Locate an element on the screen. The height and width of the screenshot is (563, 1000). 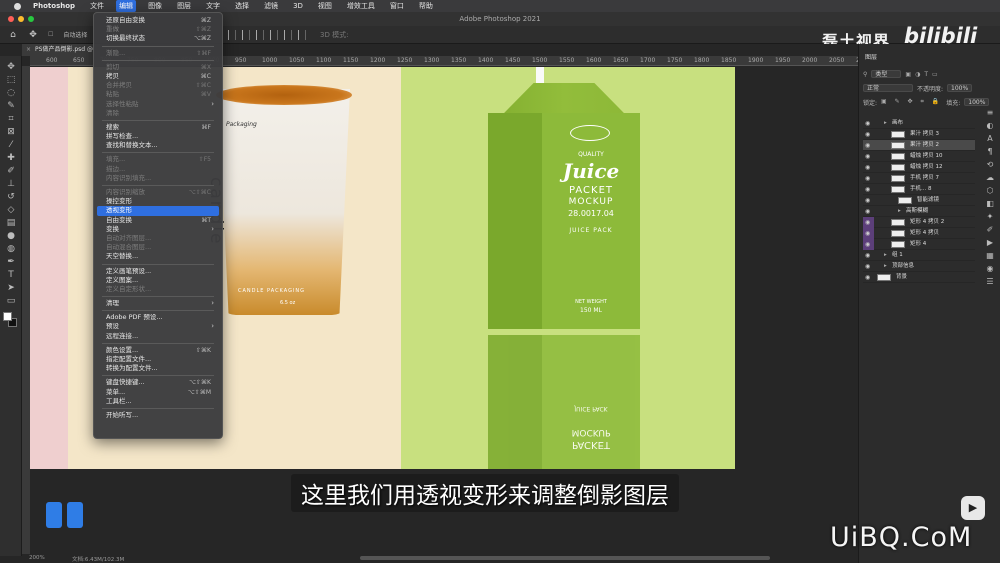
layer-row: ◉ 矩形 4 拷贝 2 is located at coordinates (919, 222).